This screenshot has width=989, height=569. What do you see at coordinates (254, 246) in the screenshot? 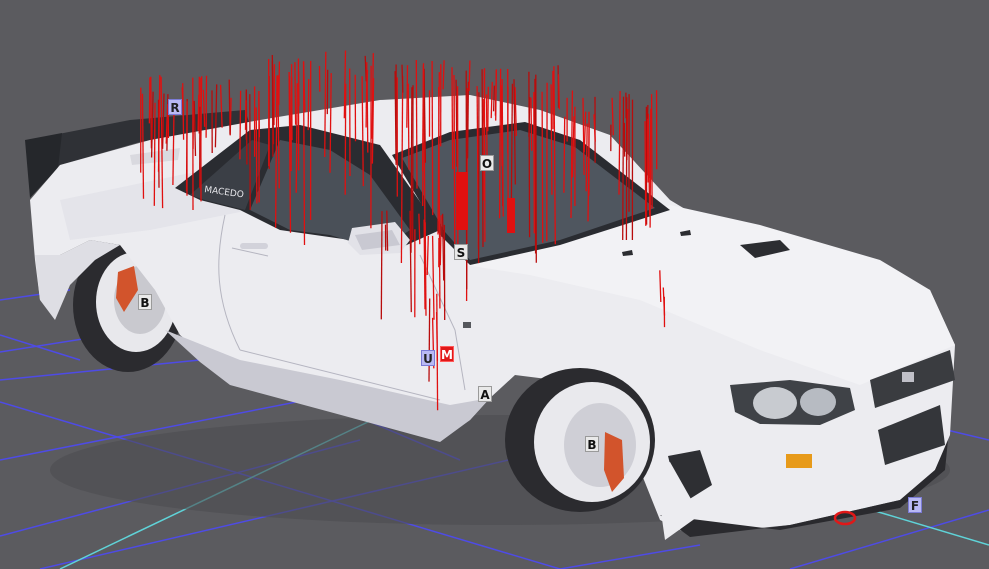
I see `door-handle` at bounding box center [254, 246].